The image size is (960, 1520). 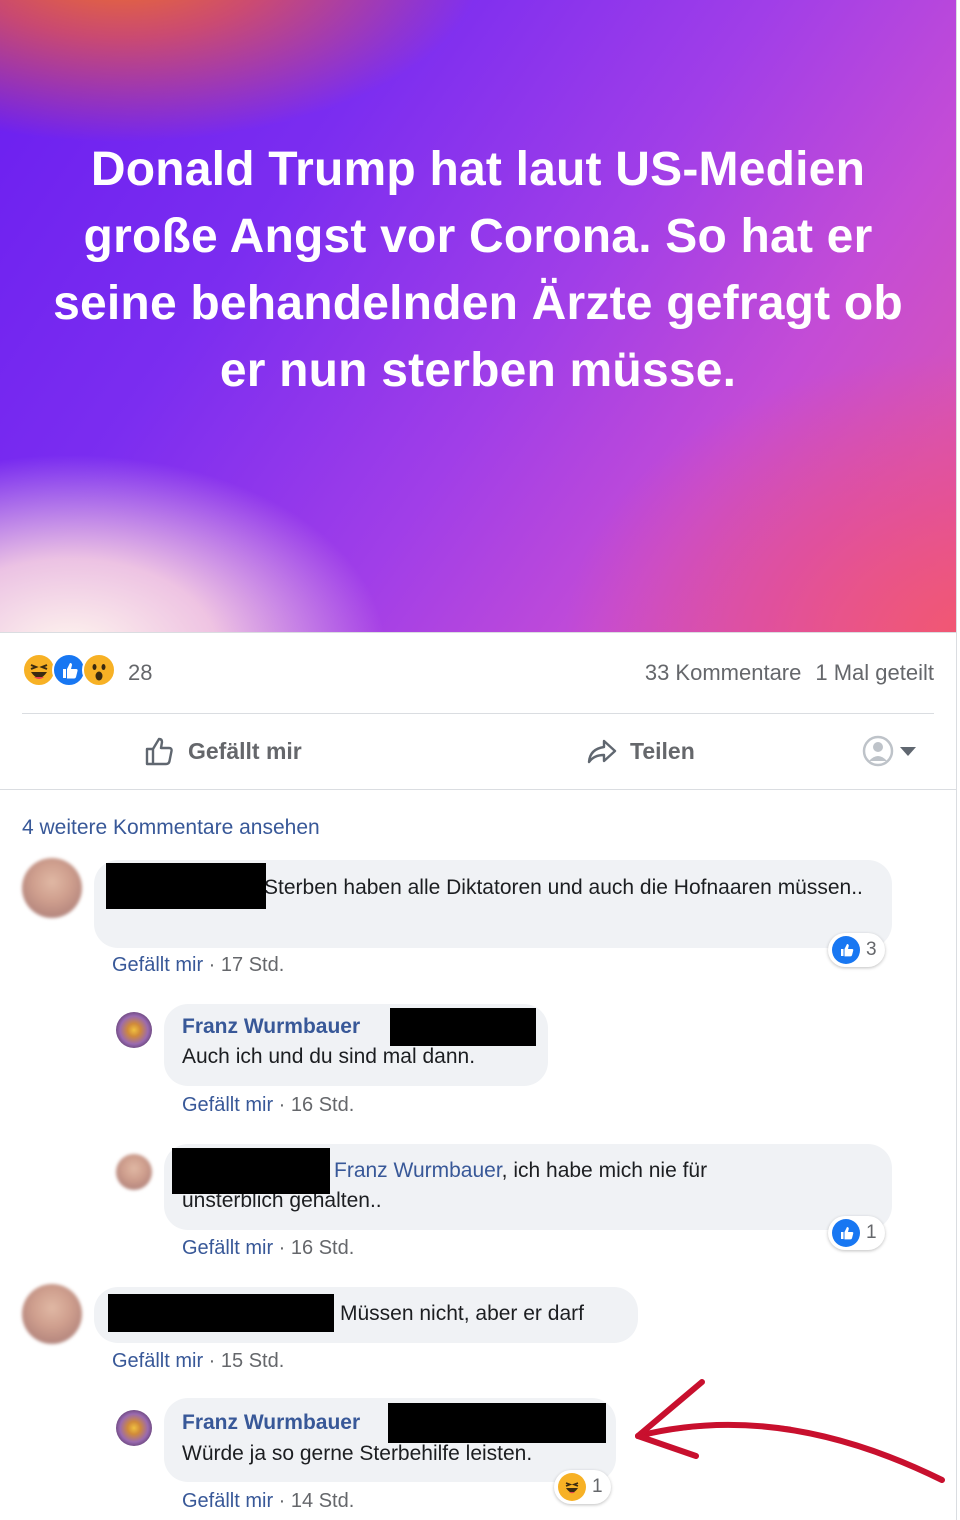 I want to click on red-annotation-arrow, so click(x=790, y=1431).